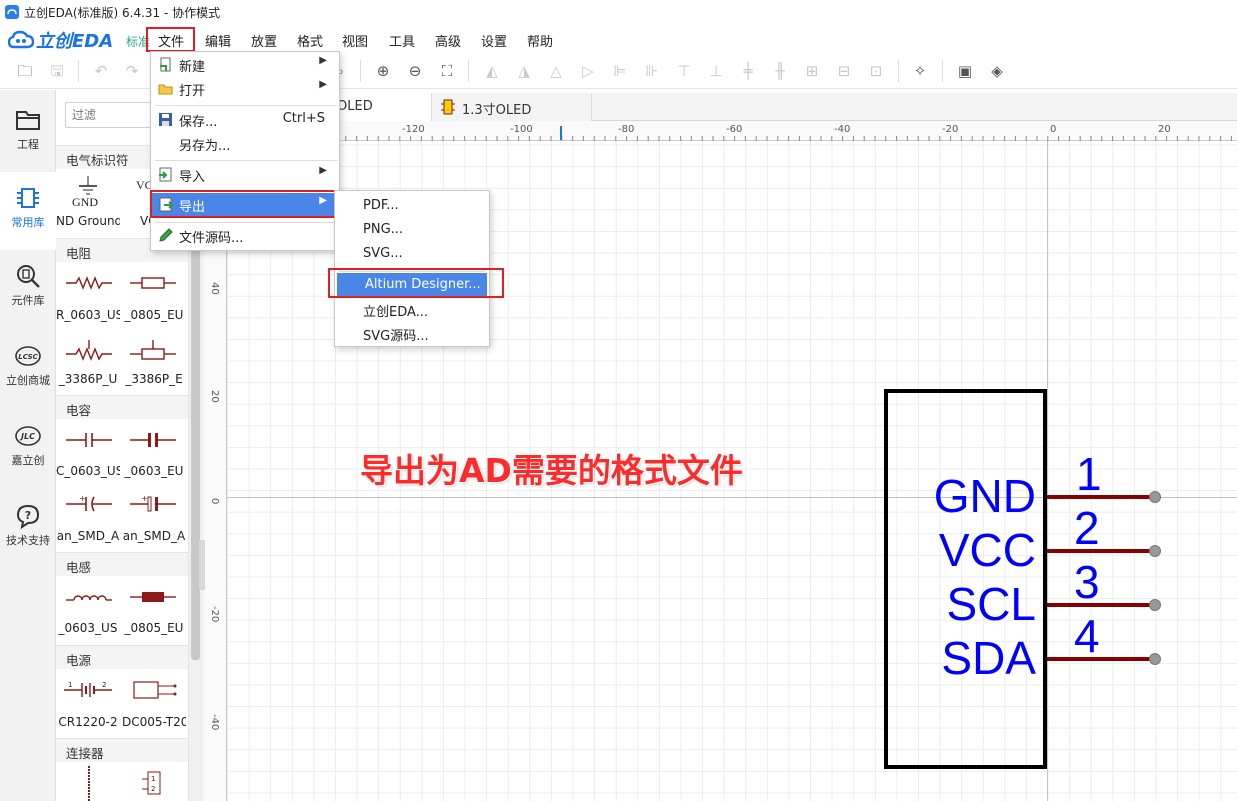 The width and height of the screenshot is (1237, 801). I want to click on menu-edit: 编辑, so click(218, 40).